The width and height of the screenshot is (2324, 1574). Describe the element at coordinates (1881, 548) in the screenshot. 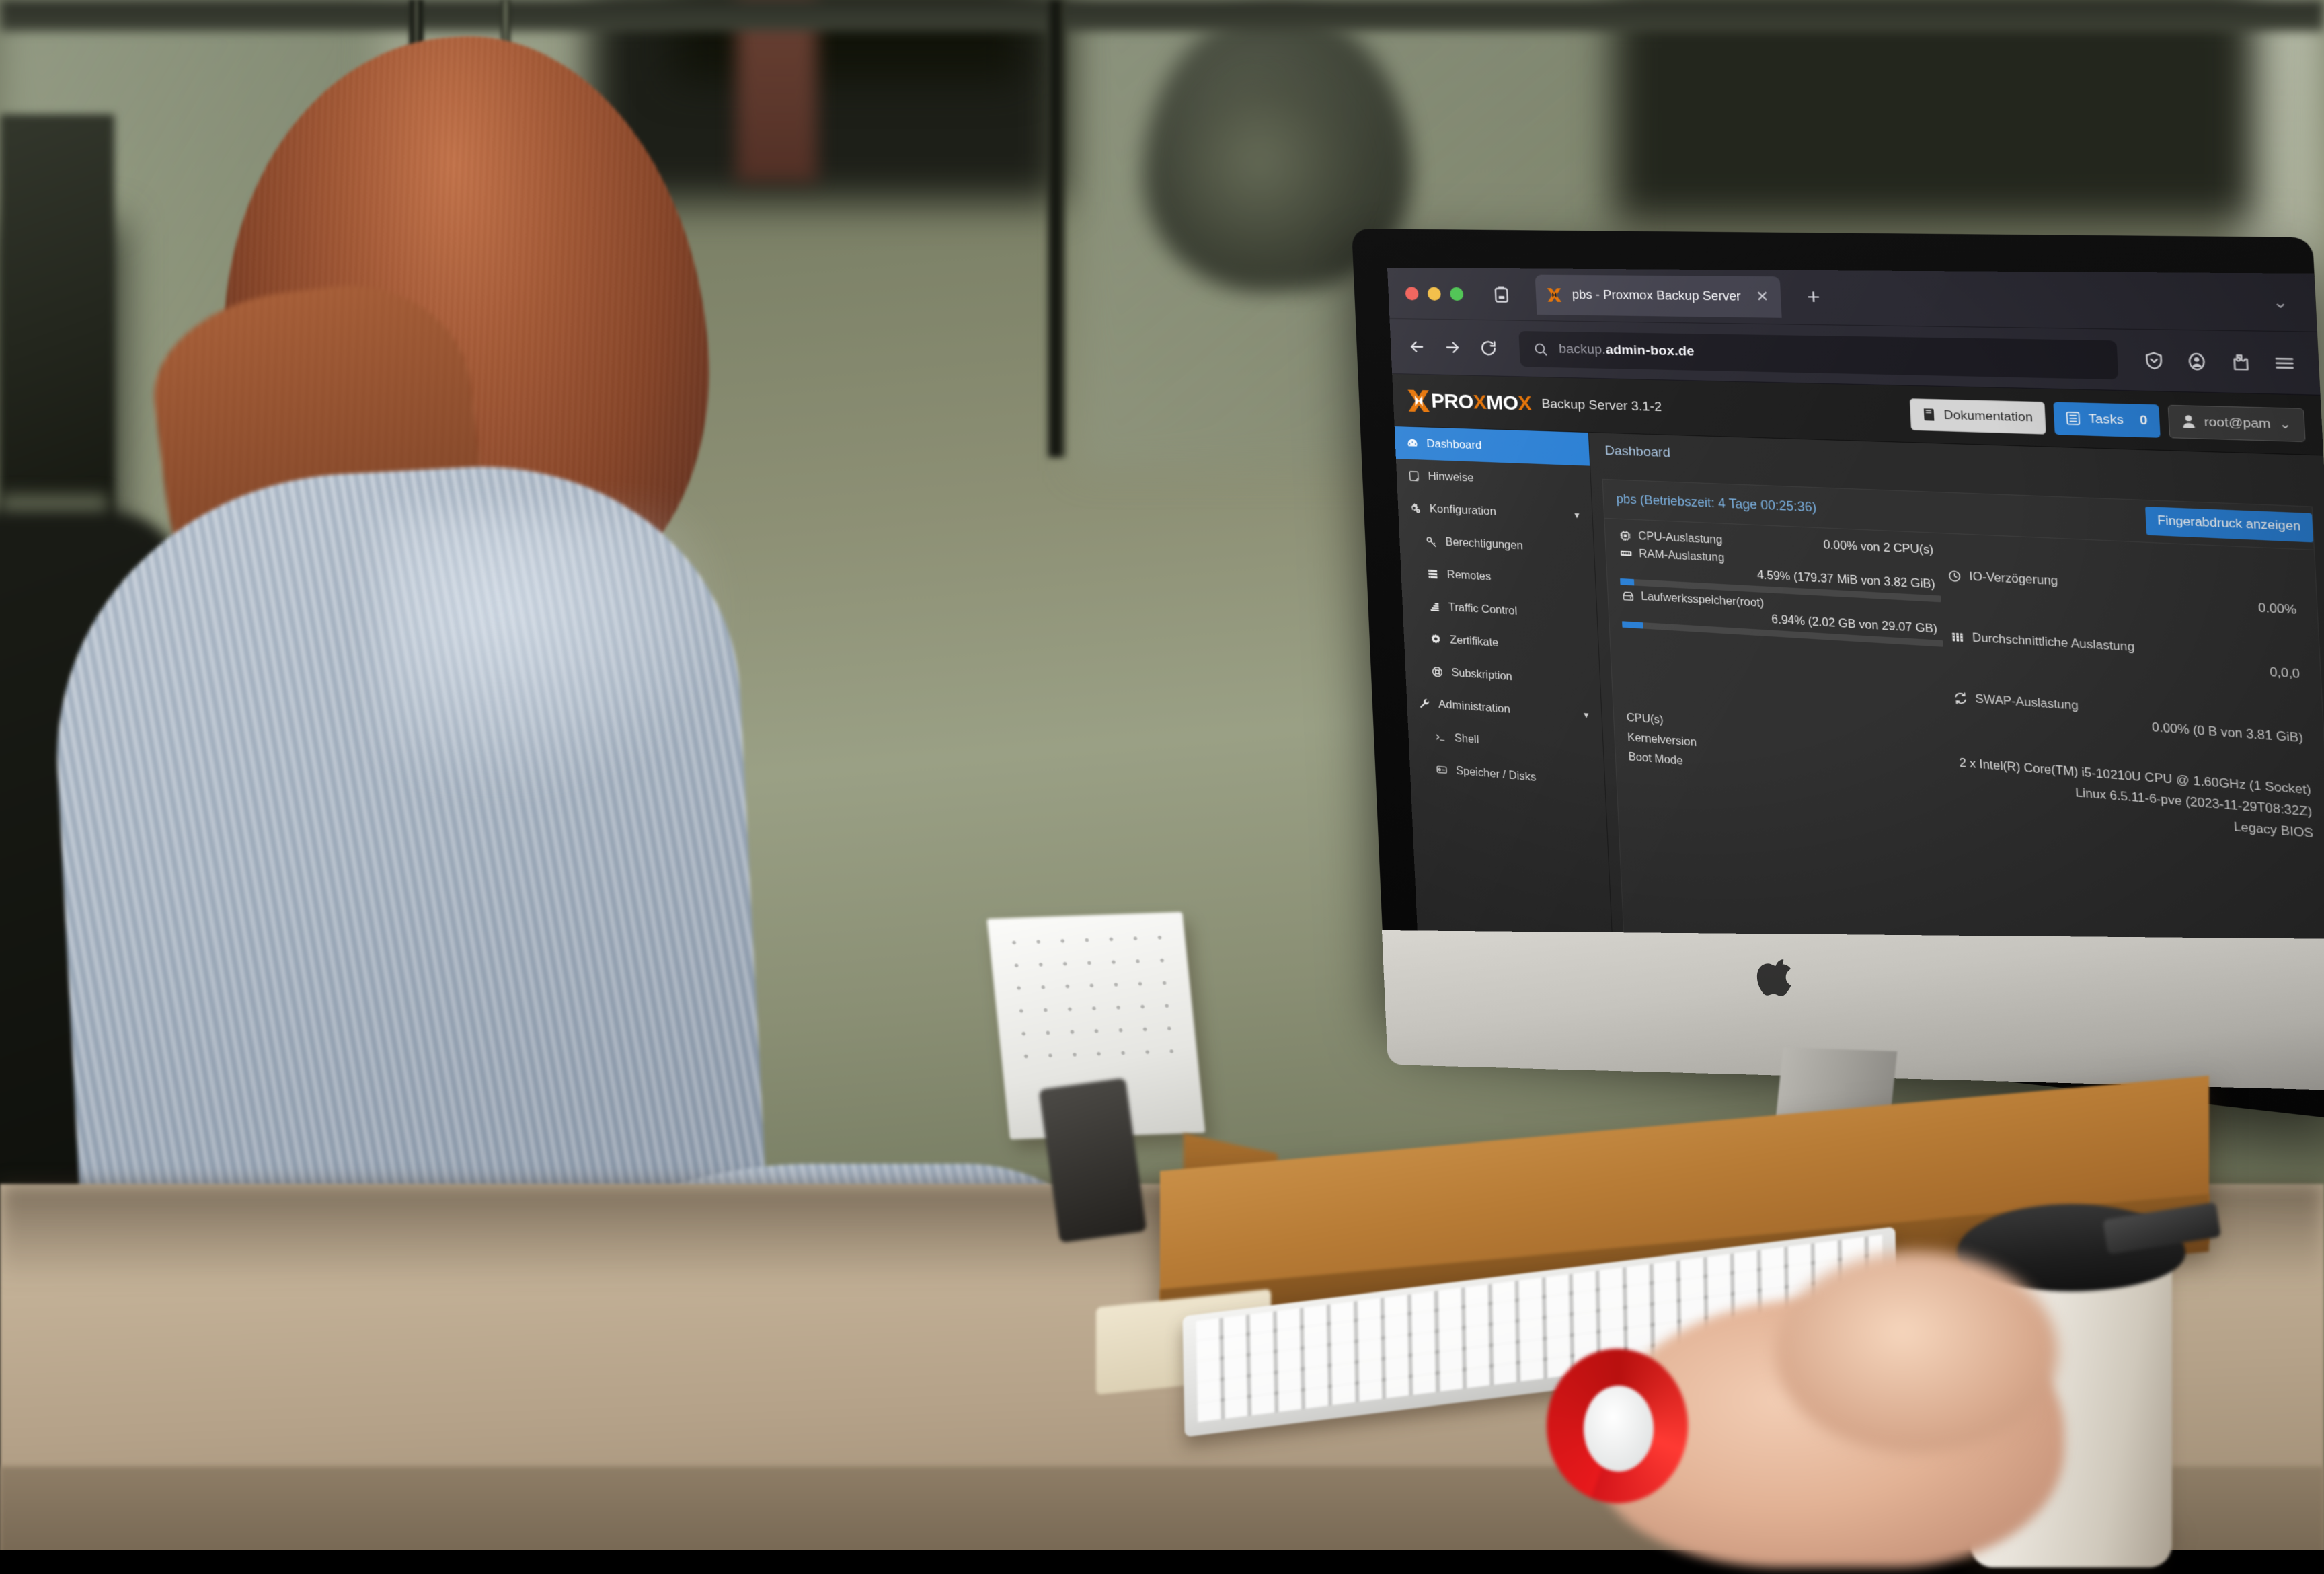

I see `metric-value: 0.00% von 2 CPU(s)` at that location.